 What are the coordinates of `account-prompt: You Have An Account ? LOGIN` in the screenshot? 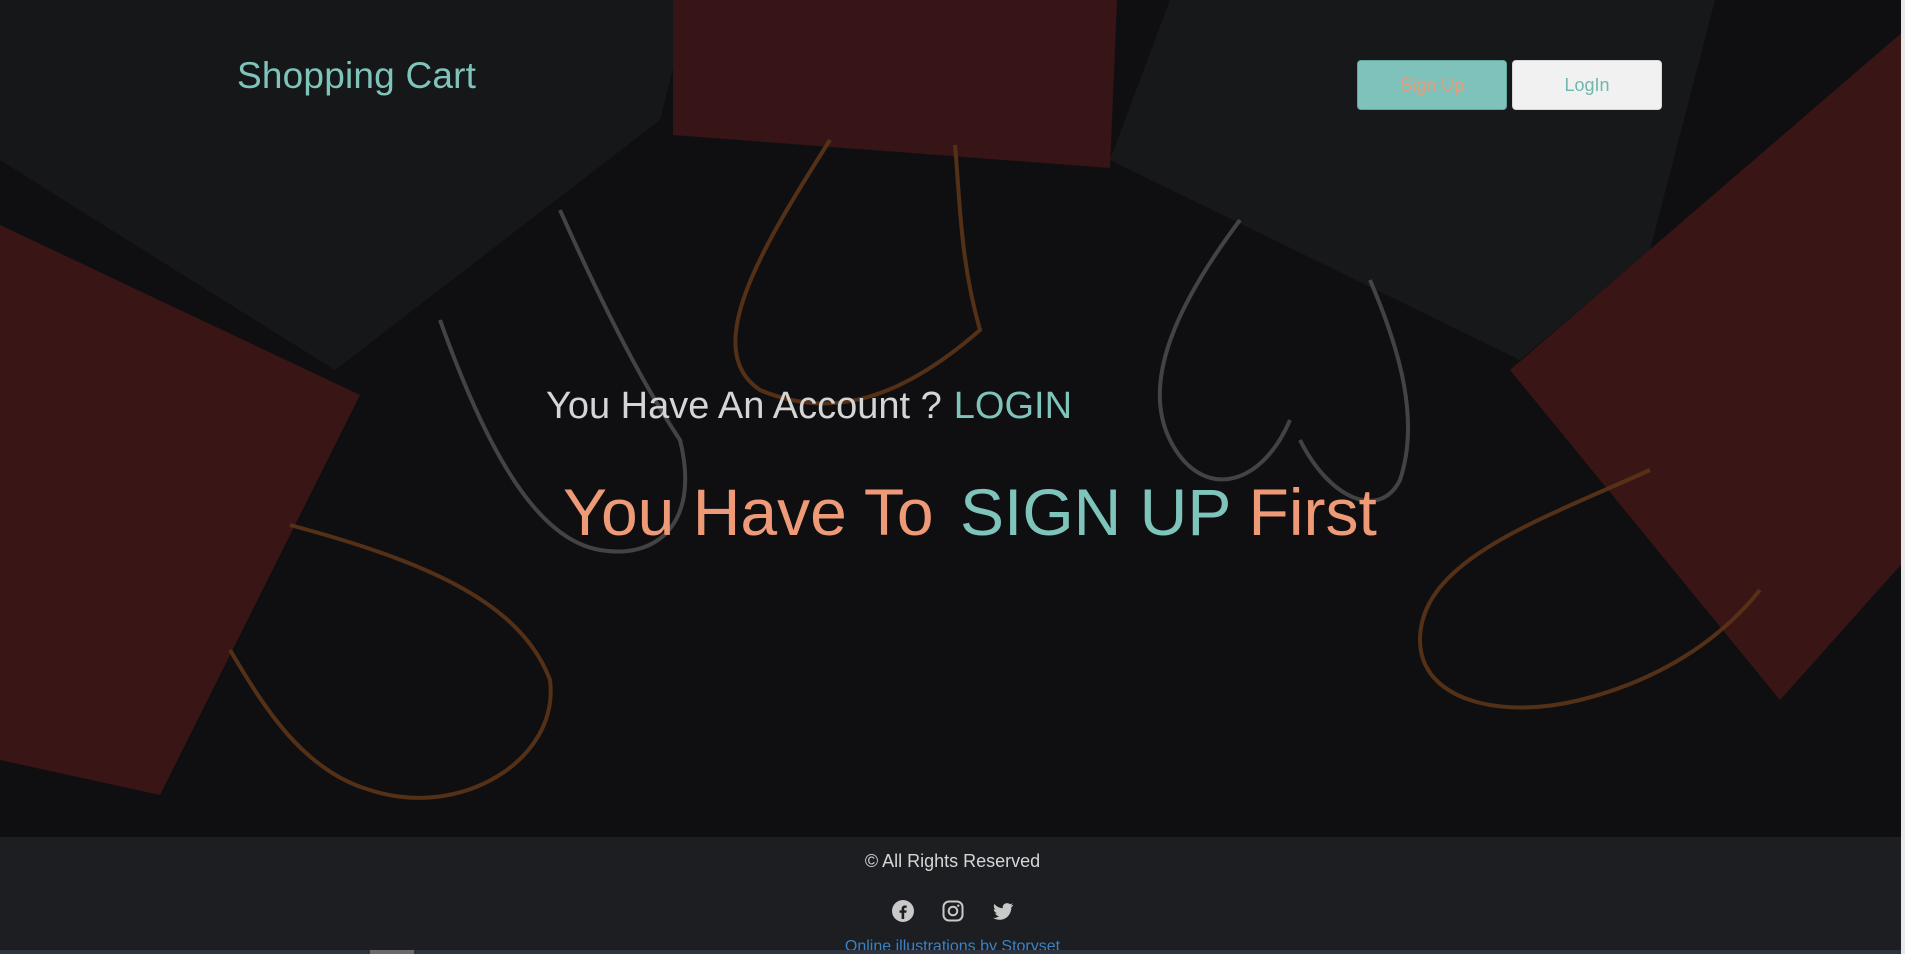 It's located at (809, 406).